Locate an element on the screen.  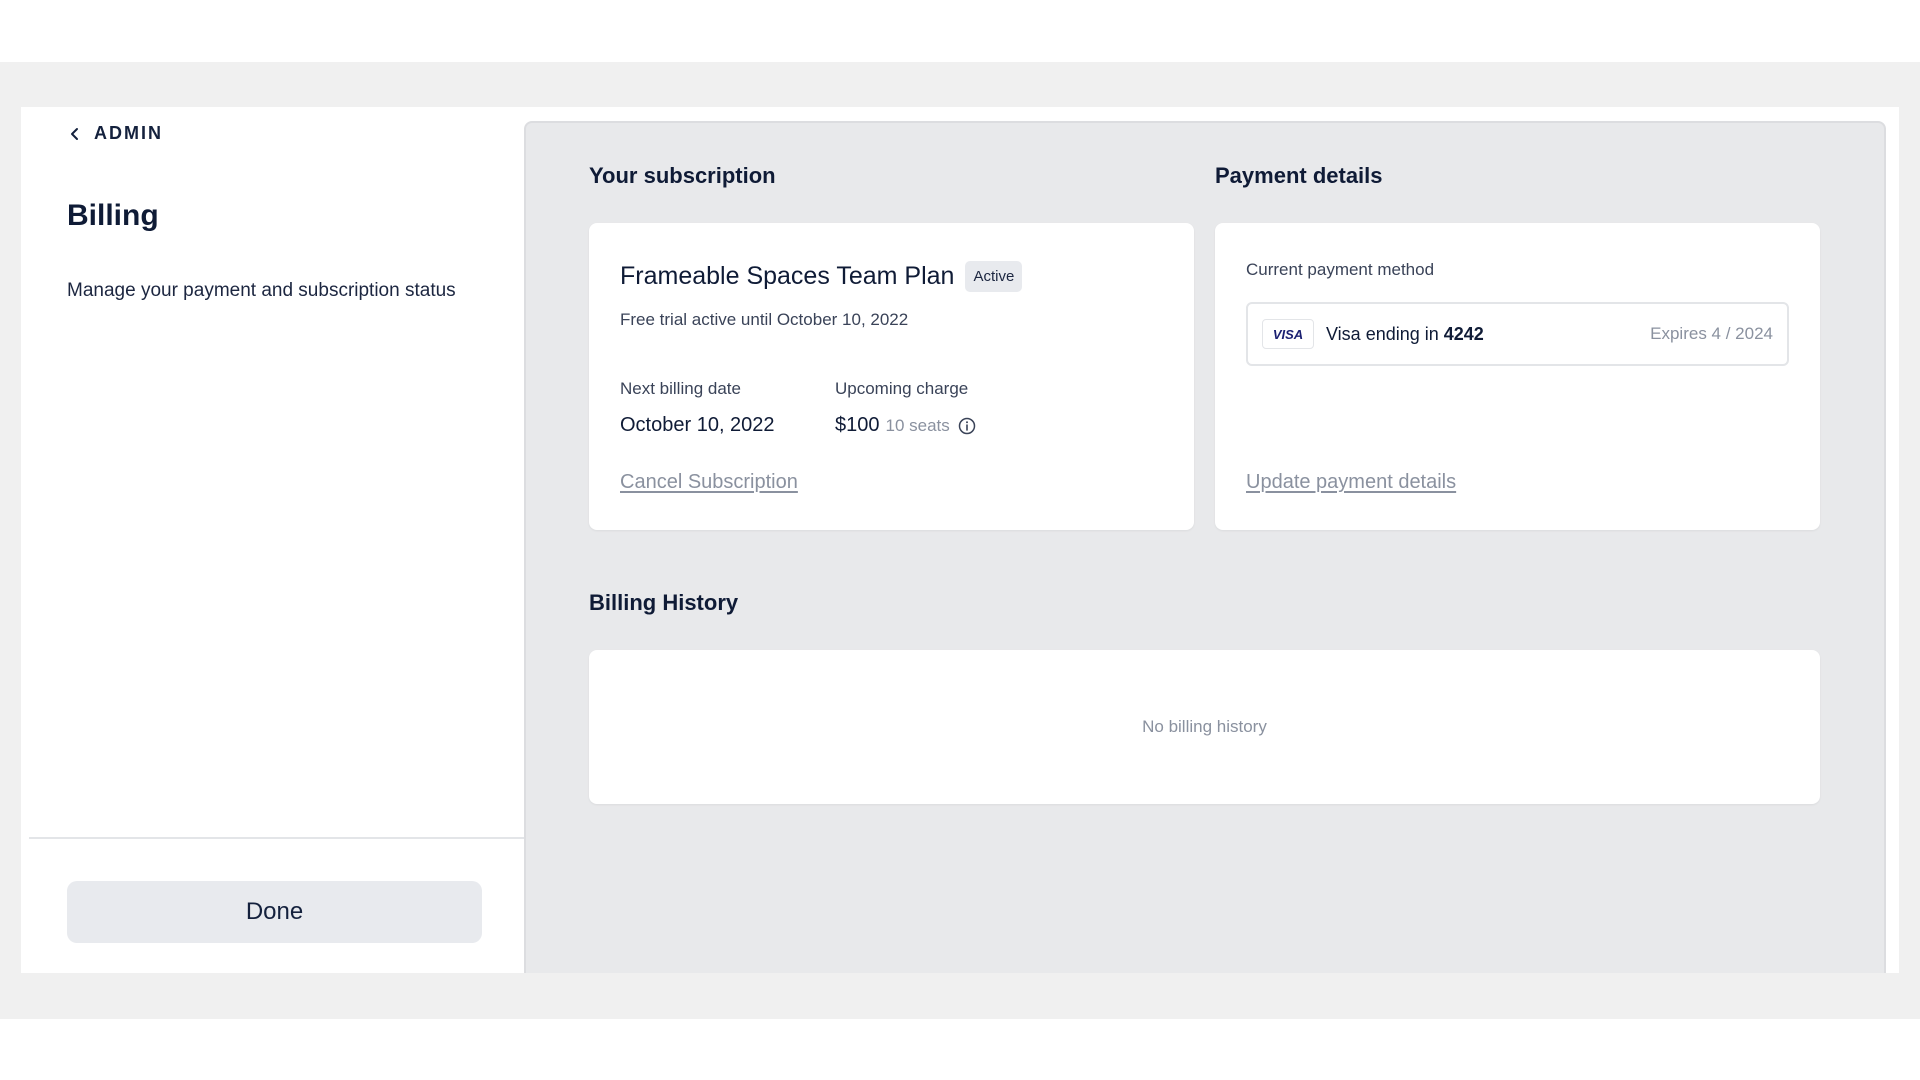
upcoming-charge-value: $100 10 seats is located at coordinates (905, 425).